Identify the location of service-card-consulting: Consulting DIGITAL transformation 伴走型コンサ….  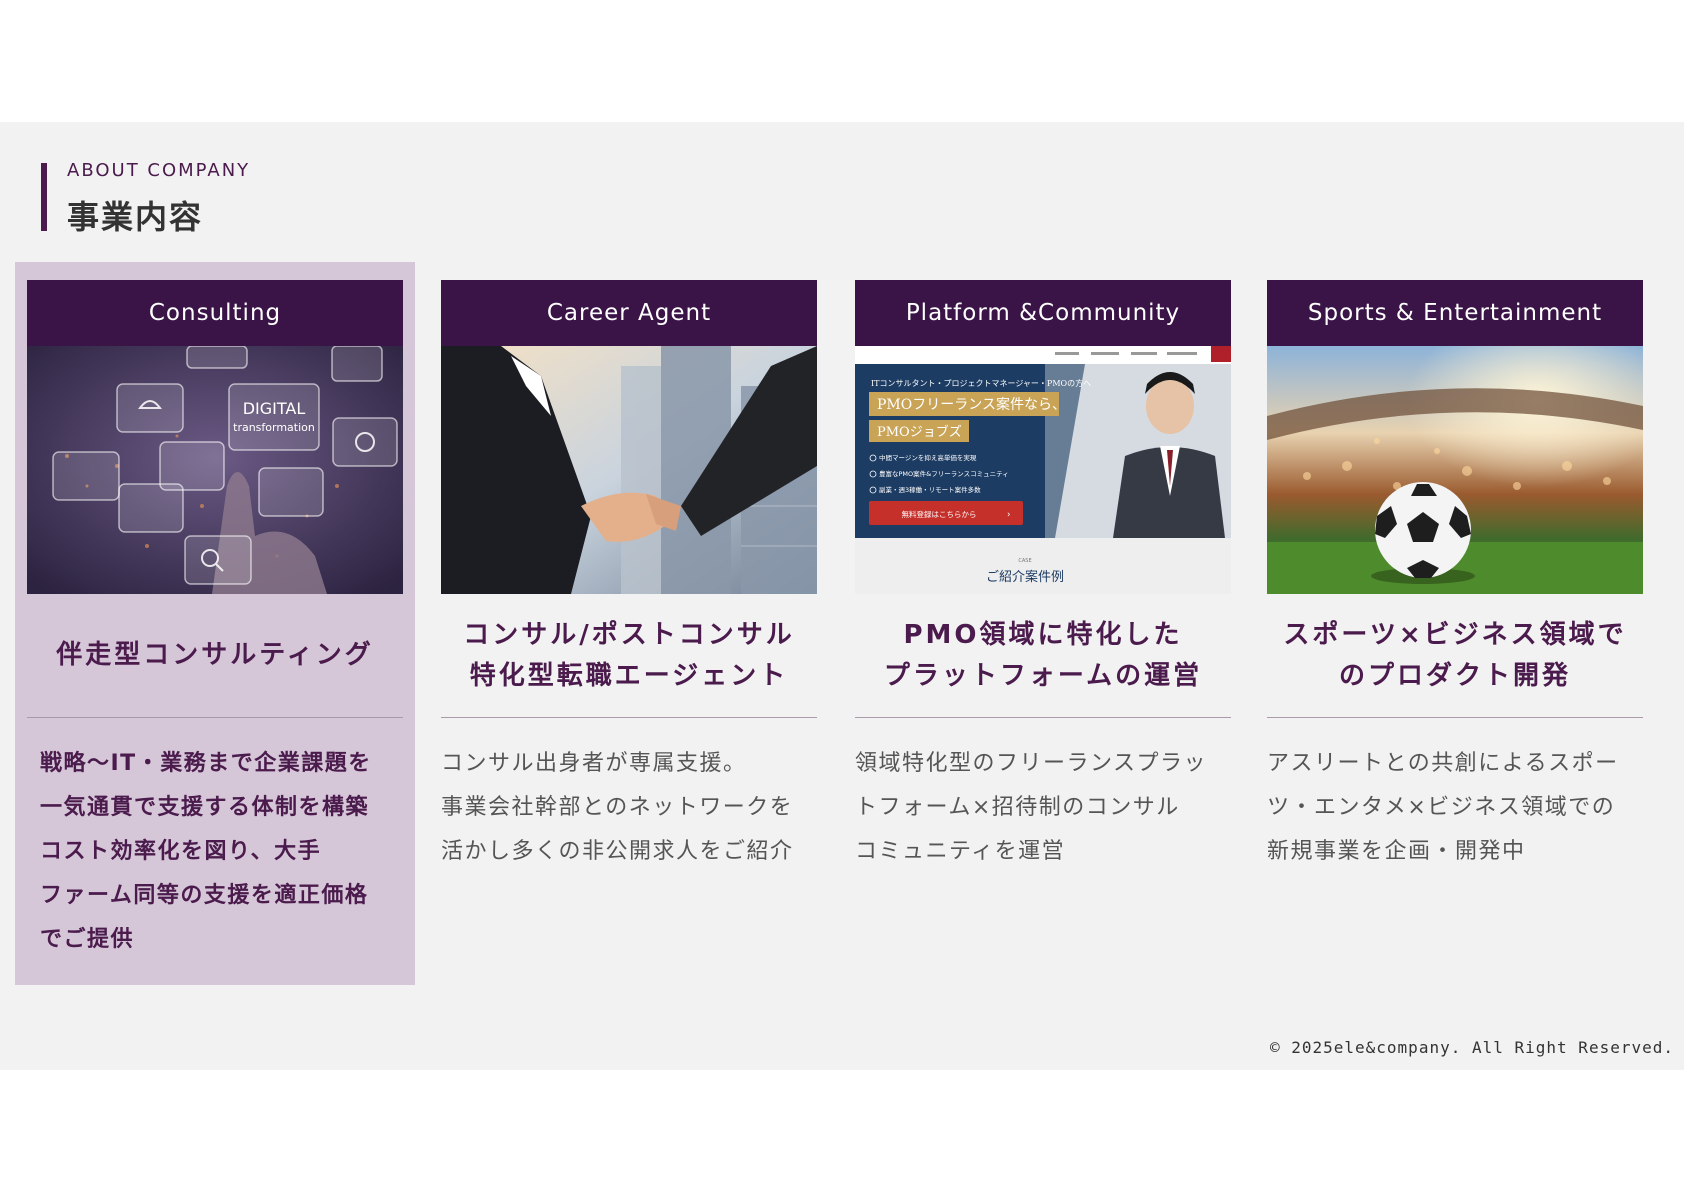
(215, 621).